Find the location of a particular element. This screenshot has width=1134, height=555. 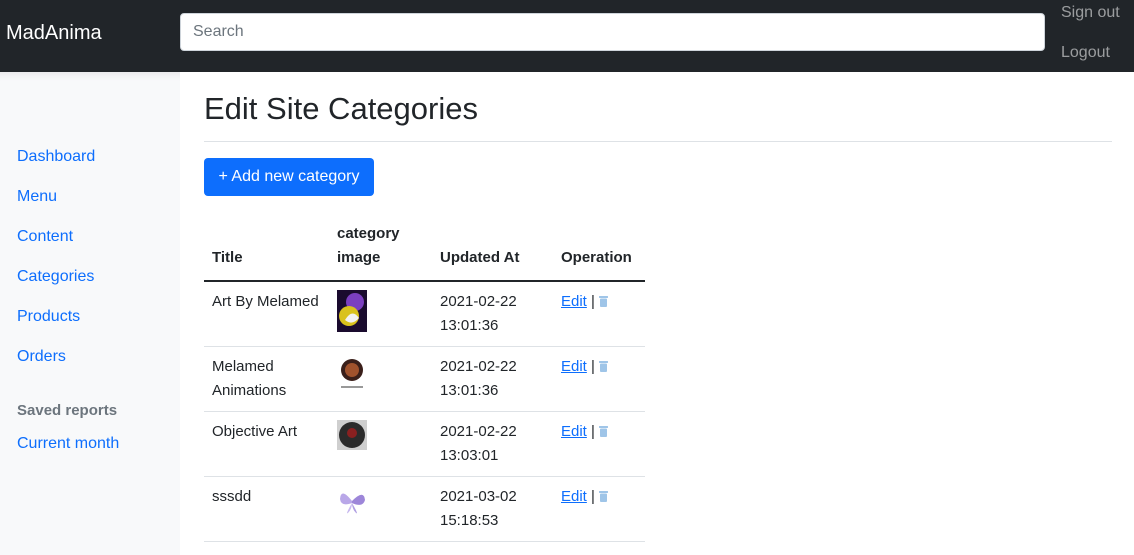

sidebar-item-menu: Menu is located at coordinates (37, 197).